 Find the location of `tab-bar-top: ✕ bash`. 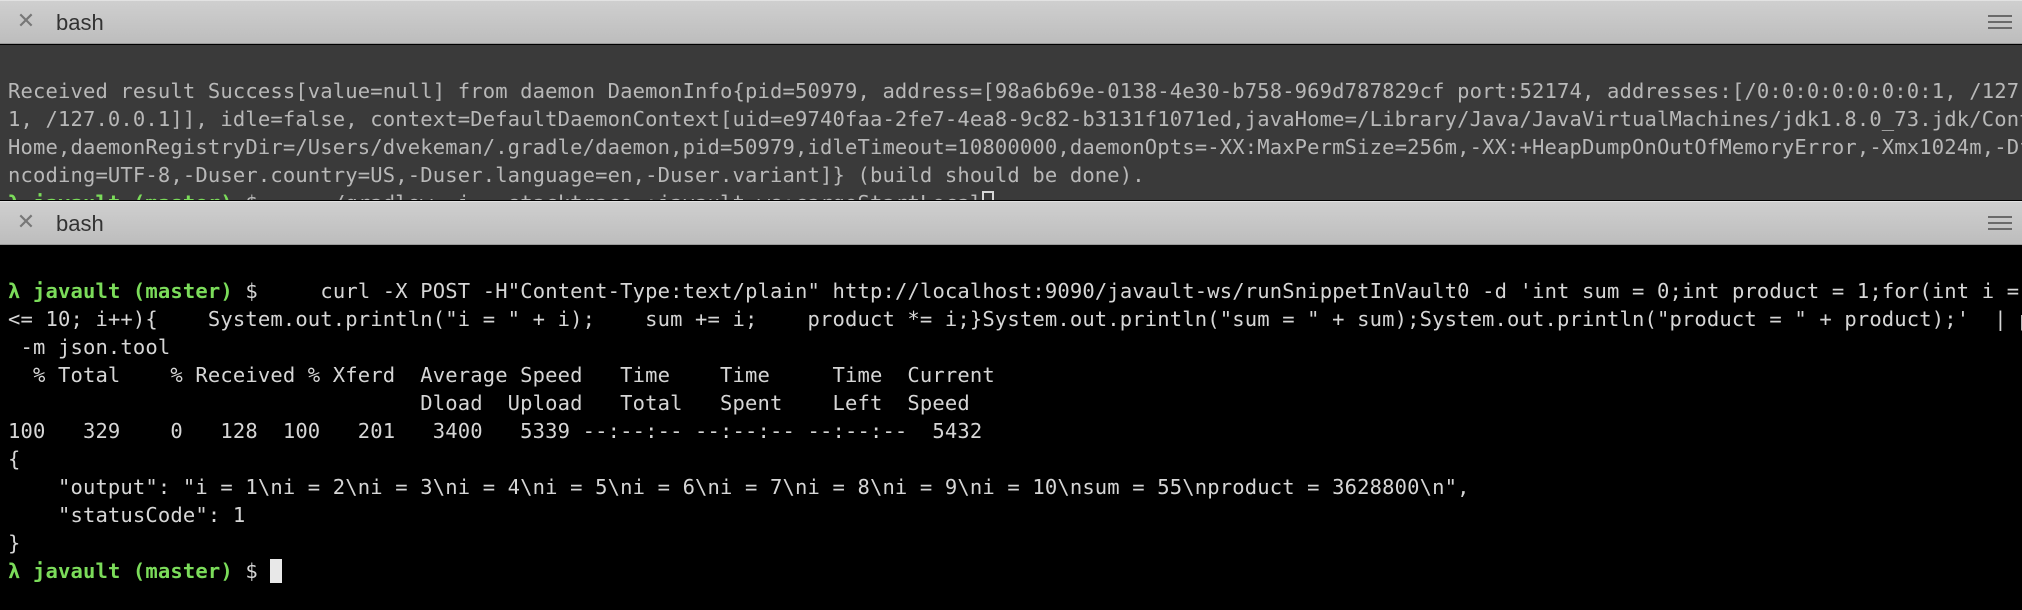

tab-bar-top: ✕ bash is located at coordinates (1011, 22).